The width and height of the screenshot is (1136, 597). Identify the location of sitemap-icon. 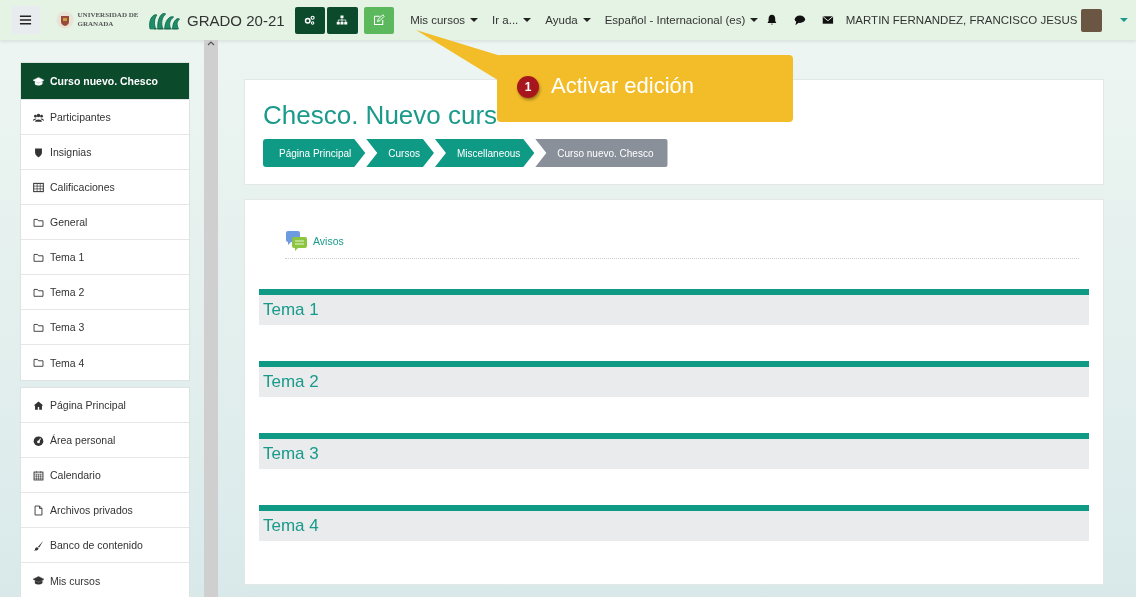
(342, 20).